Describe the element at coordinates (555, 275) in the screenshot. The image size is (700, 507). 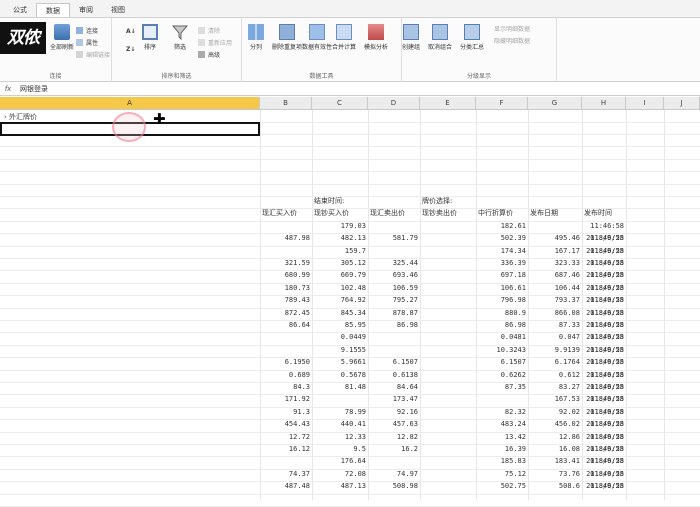
I see `table-cell: 687.46` at that location.